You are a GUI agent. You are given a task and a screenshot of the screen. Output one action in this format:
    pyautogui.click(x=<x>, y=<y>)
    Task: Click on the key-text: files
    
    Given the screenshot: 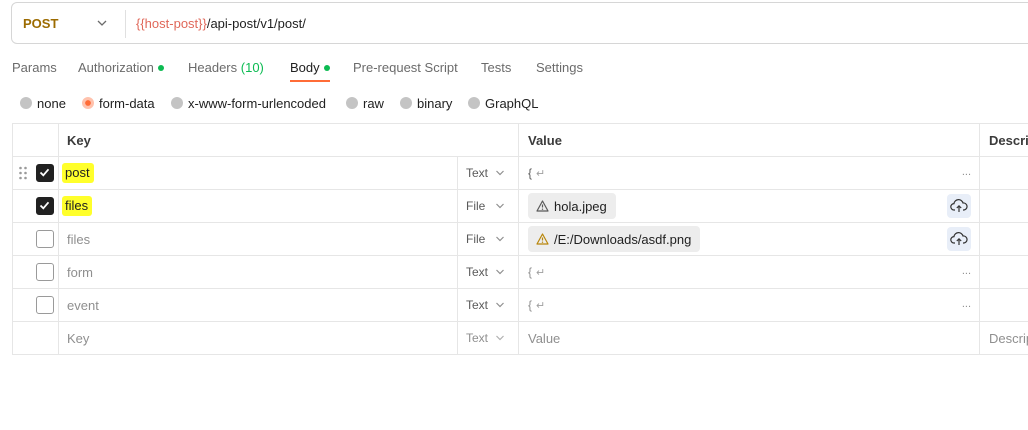 What is the action you would take?
    pyautogui.click(x=77, y=206)
    